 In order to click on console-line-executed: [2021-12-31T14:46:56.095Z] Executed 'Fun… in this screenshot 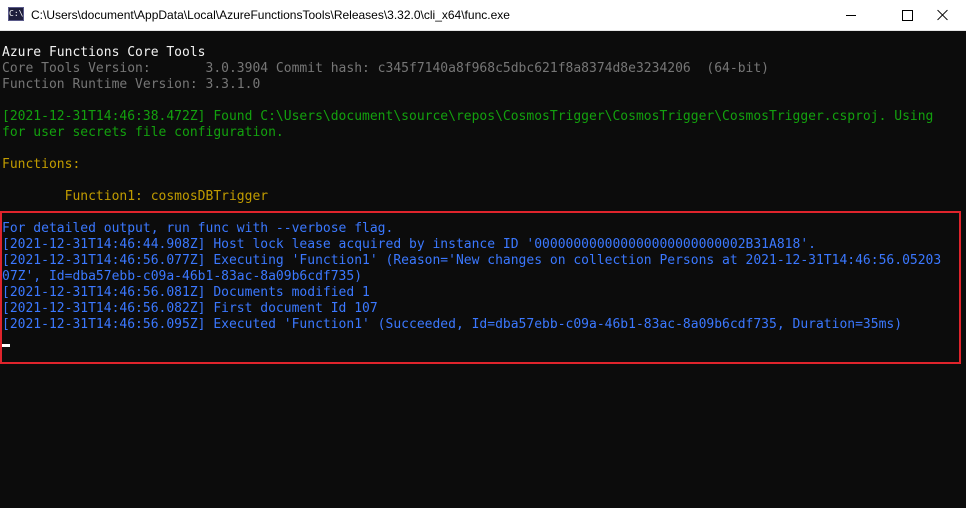, I will do `click(452, 324)`.